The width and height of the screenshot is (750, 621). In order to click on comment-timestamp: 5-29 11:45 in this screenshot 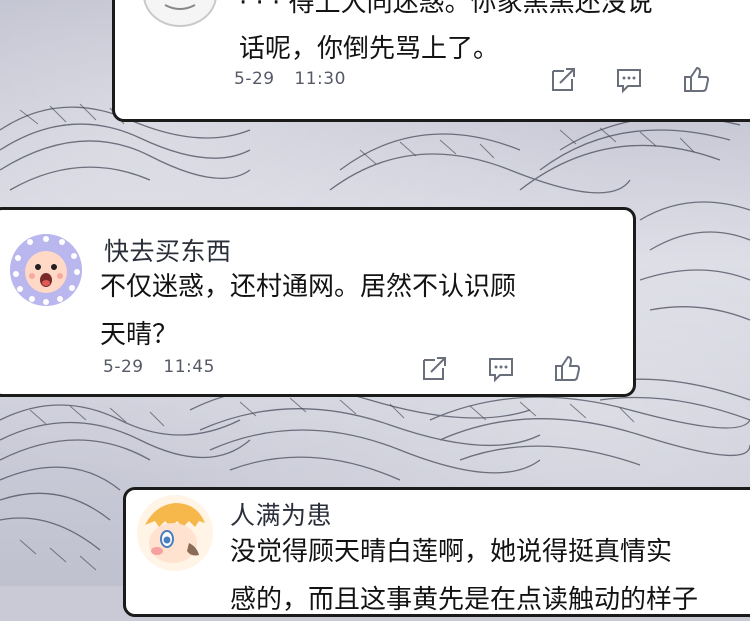, I will do `click(159, 367)`.